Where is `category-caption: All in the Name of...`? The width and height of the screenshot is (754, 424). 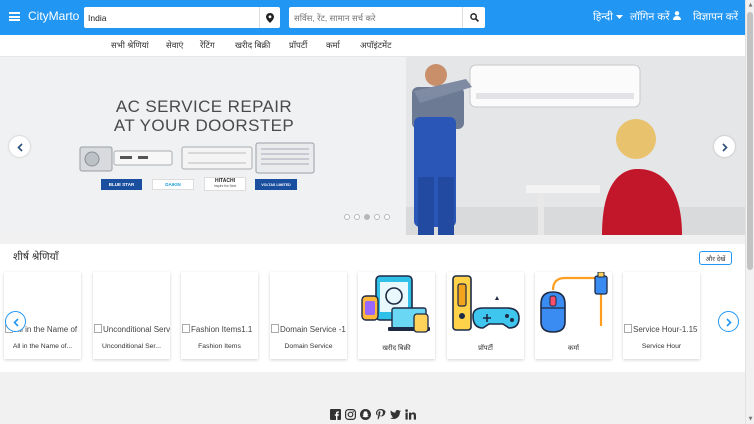 category-caption: All in the Name of... is located at coordinates (42, 346).